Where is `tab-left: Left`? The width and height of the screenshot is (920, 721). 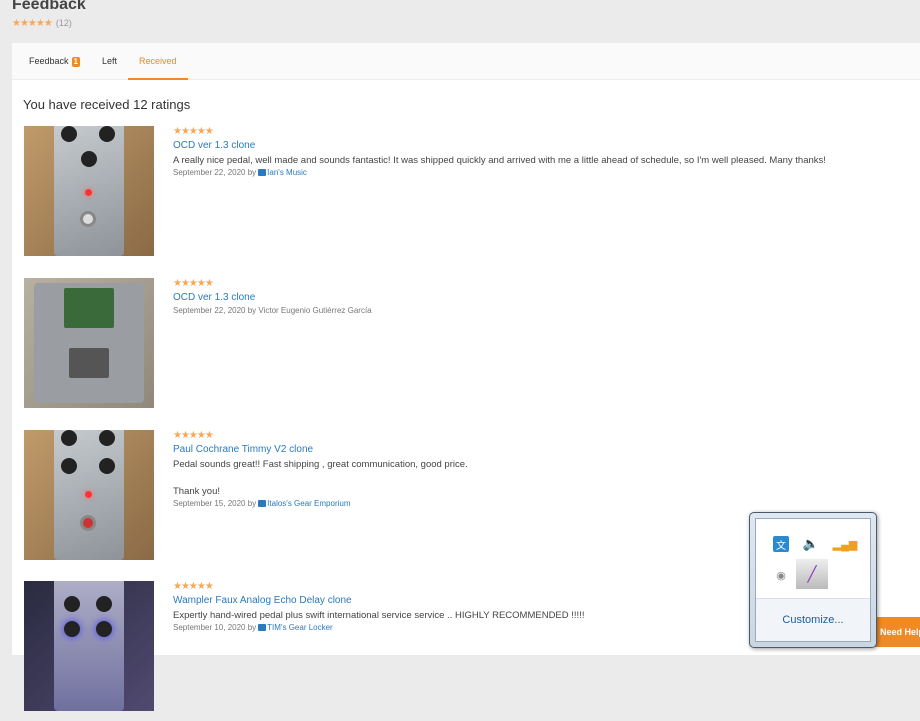 tab-left: Left is located at coordinates (109, 61).